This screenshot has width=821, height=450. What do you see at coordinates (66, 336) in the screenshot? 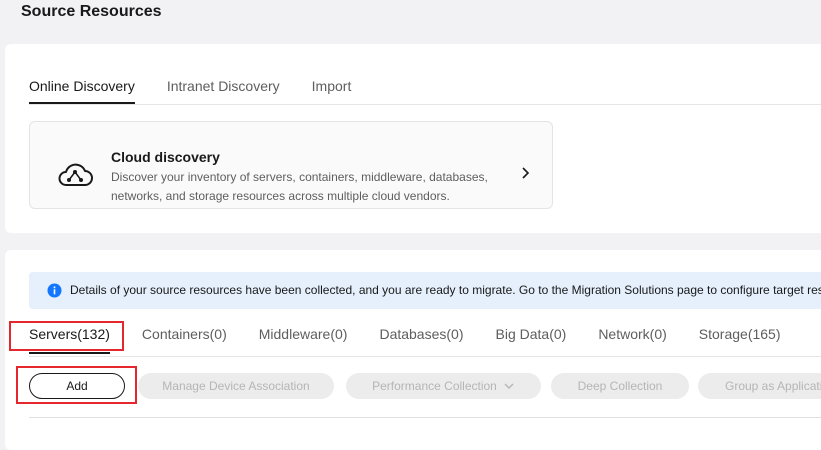
I see `servers-tab-highlight` at bounding box center [66, 336].